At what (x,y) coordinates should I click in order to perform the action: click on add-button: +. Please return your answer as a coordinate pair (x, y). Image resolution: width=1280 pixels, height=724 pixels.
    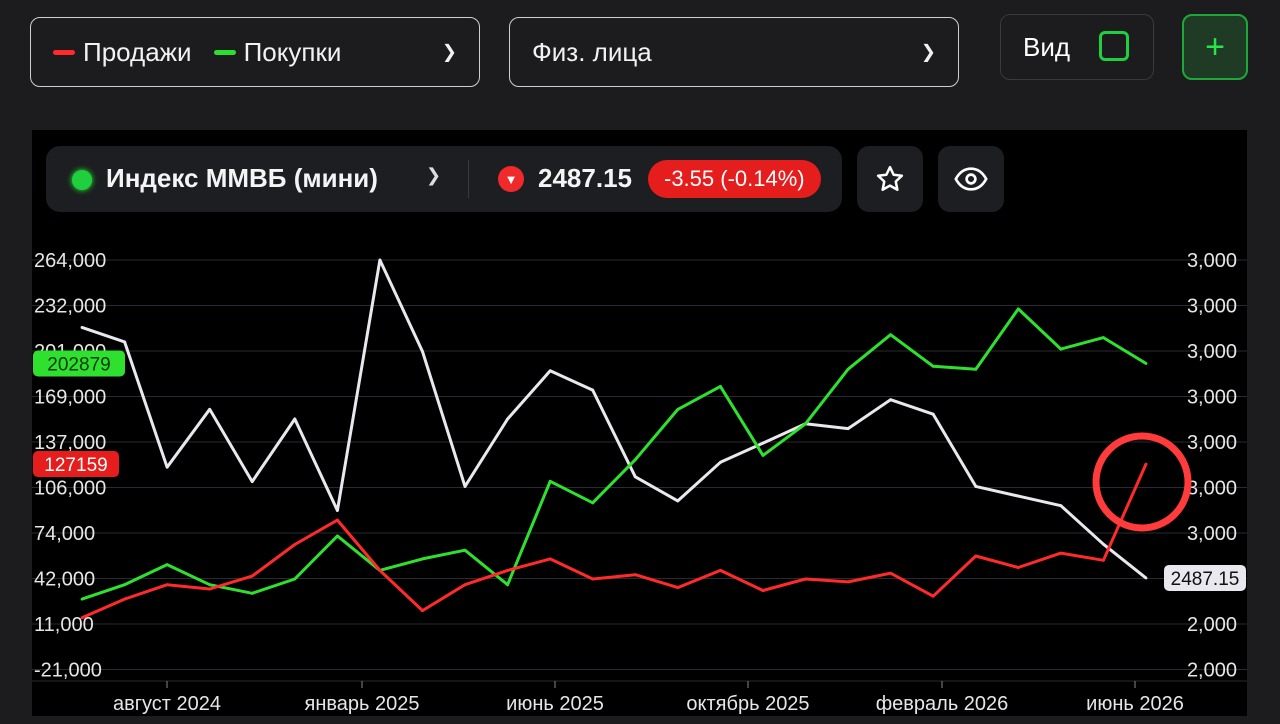
    Looking at the image, I should click on (1215, 47).